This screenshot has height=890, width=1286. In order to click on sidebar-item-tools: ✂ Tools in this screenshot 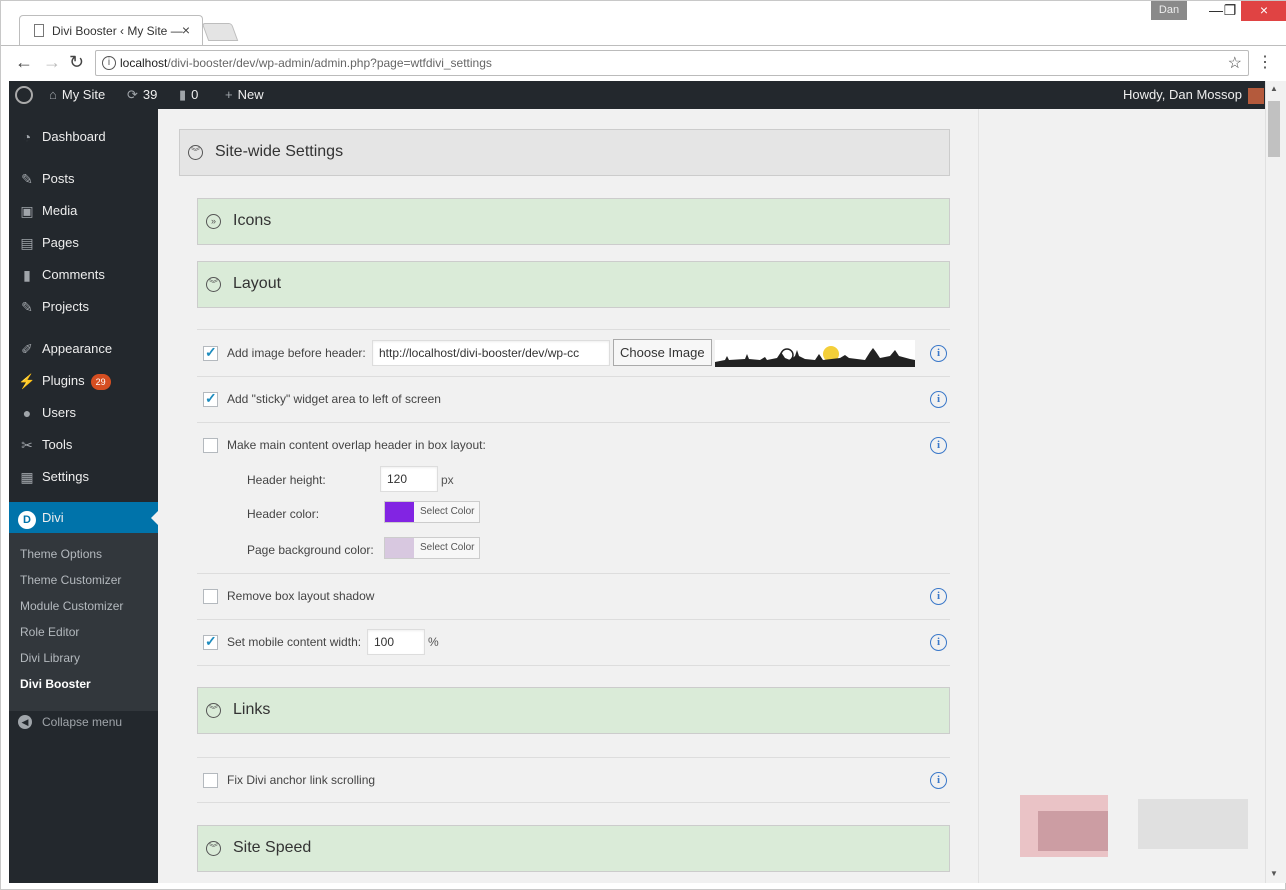, I will do `click(83, 445)`.